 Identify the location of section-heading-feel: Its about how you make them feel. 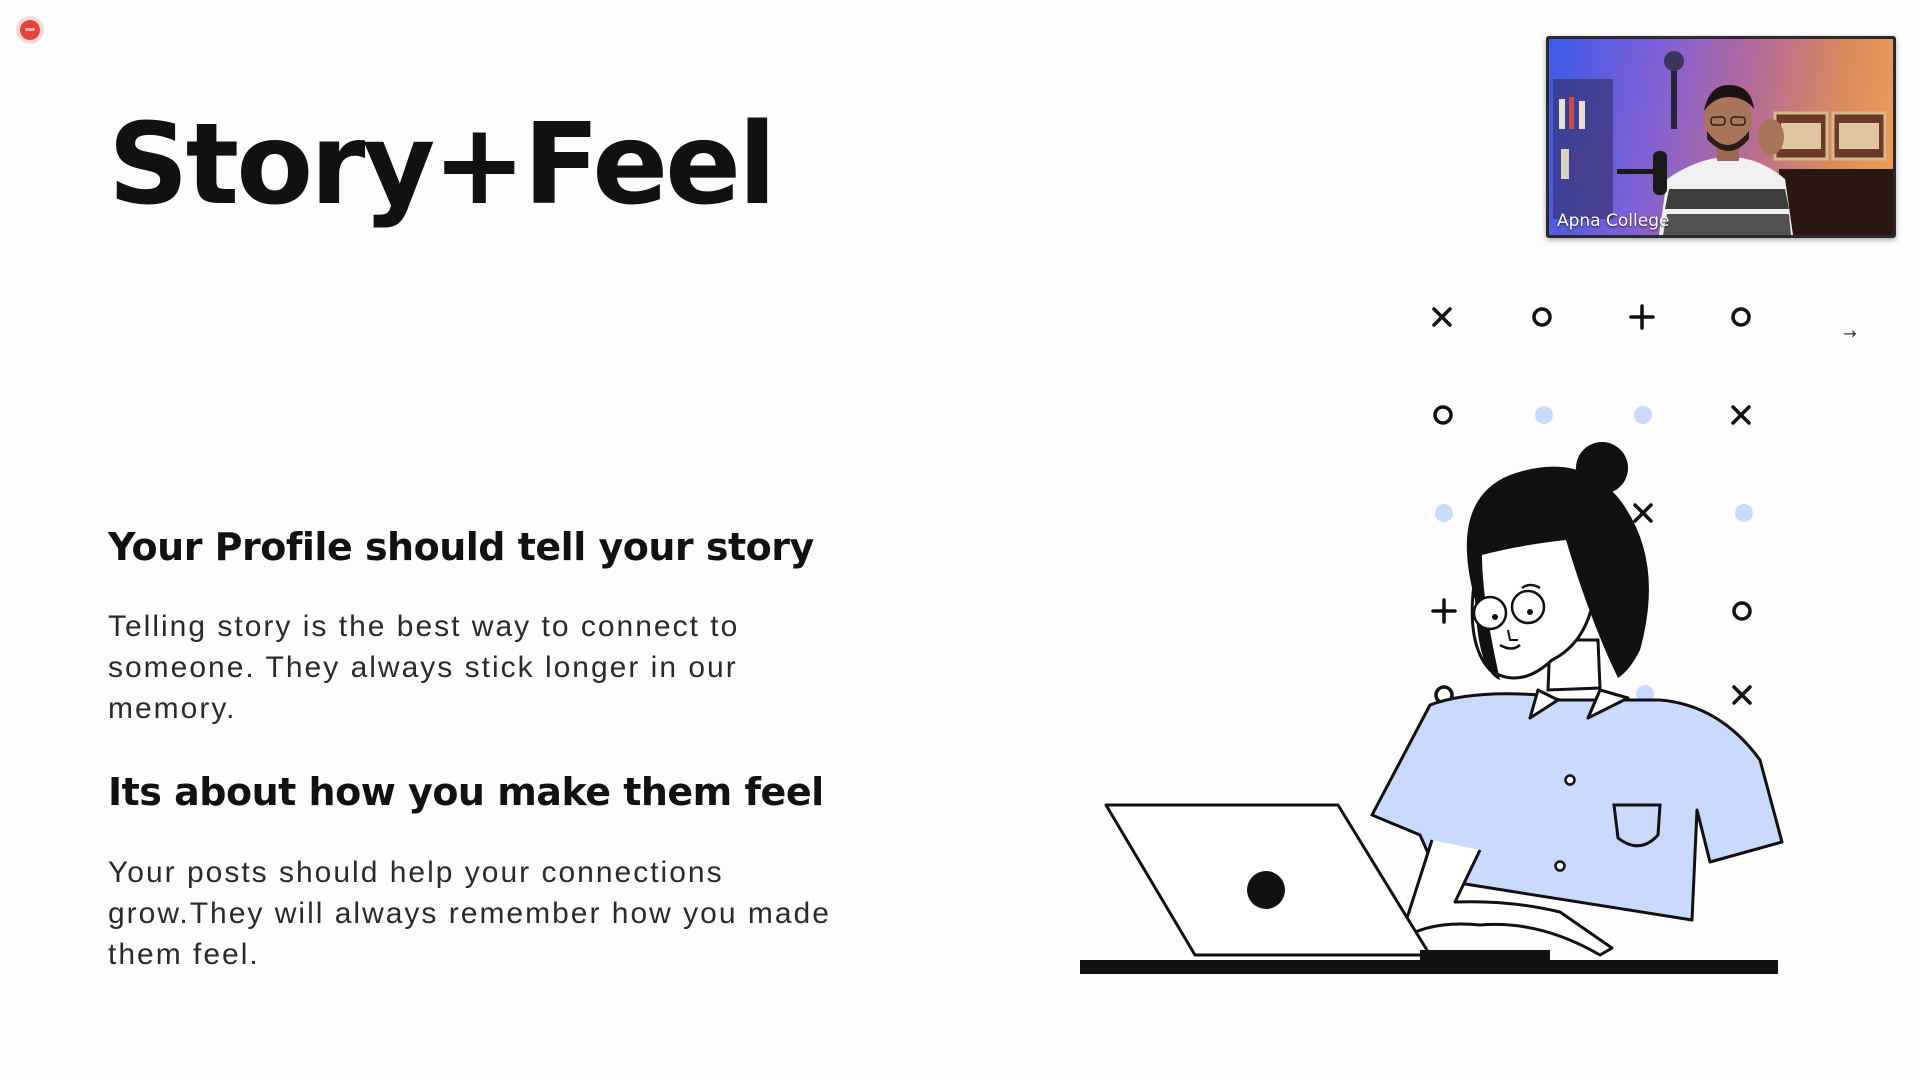
(466, 792).